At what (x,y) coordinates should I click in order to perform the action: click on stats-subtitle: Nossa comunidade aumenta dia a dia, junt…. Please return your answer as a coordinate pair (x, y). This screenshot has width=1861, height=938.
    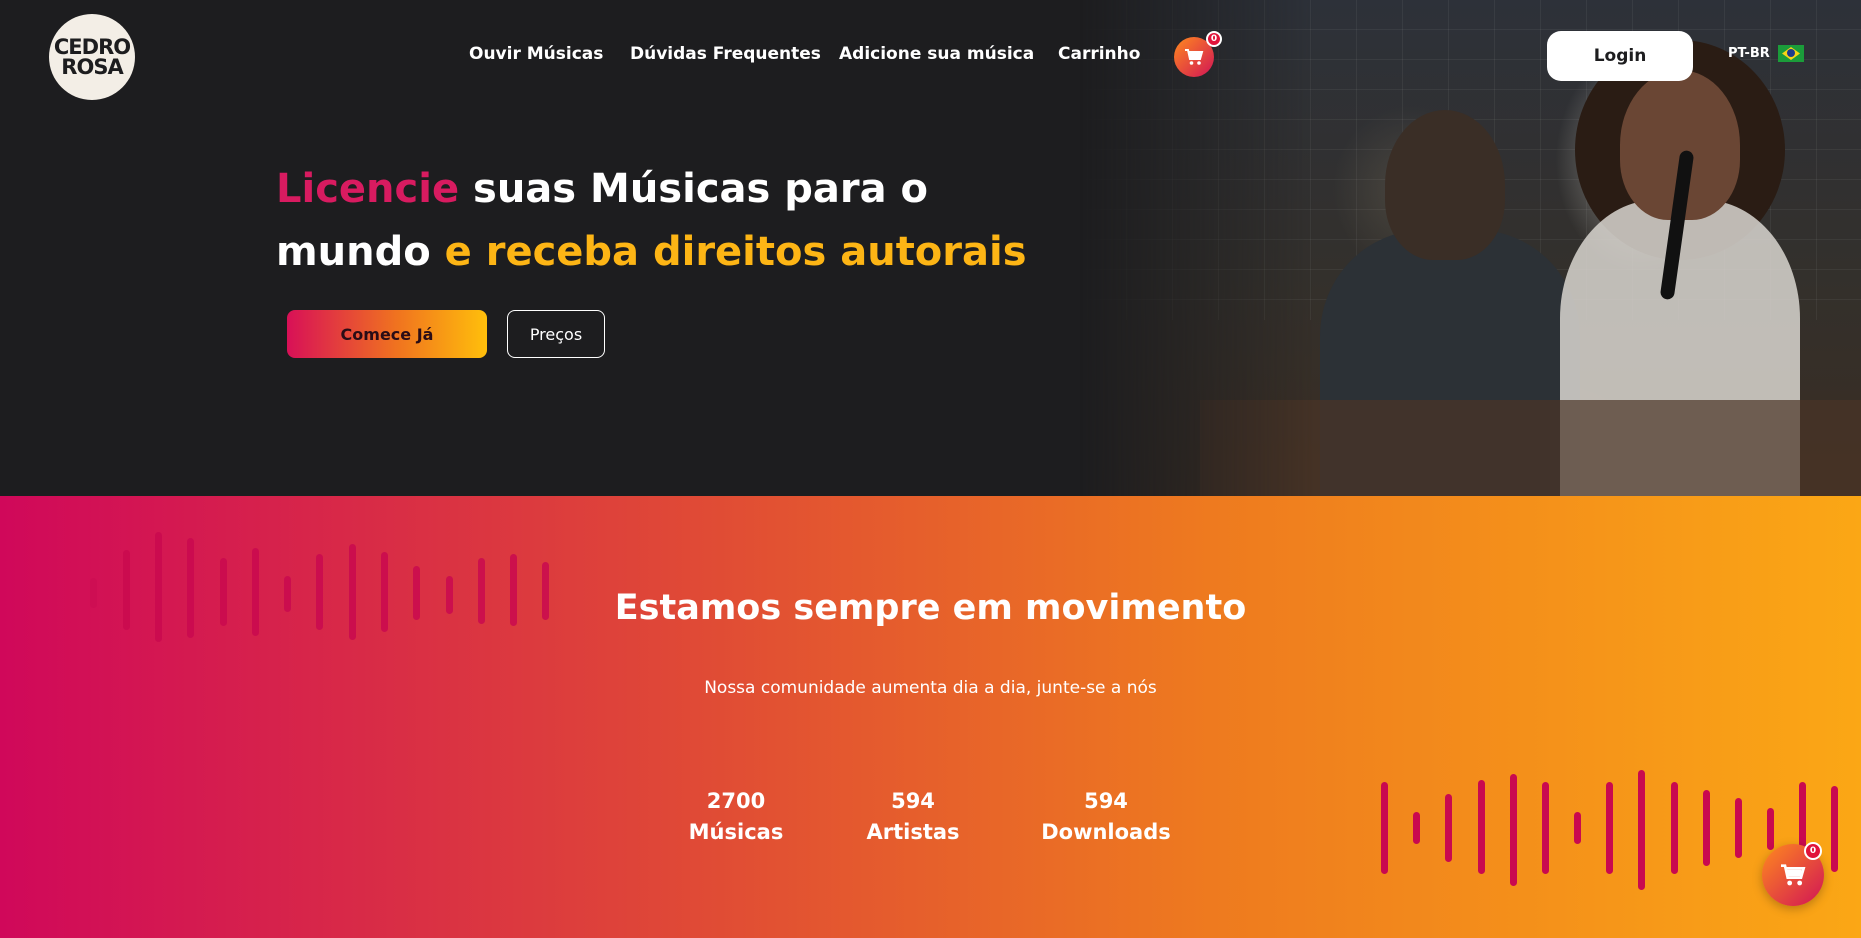
    Looking at the image, I should click on (930, 688).